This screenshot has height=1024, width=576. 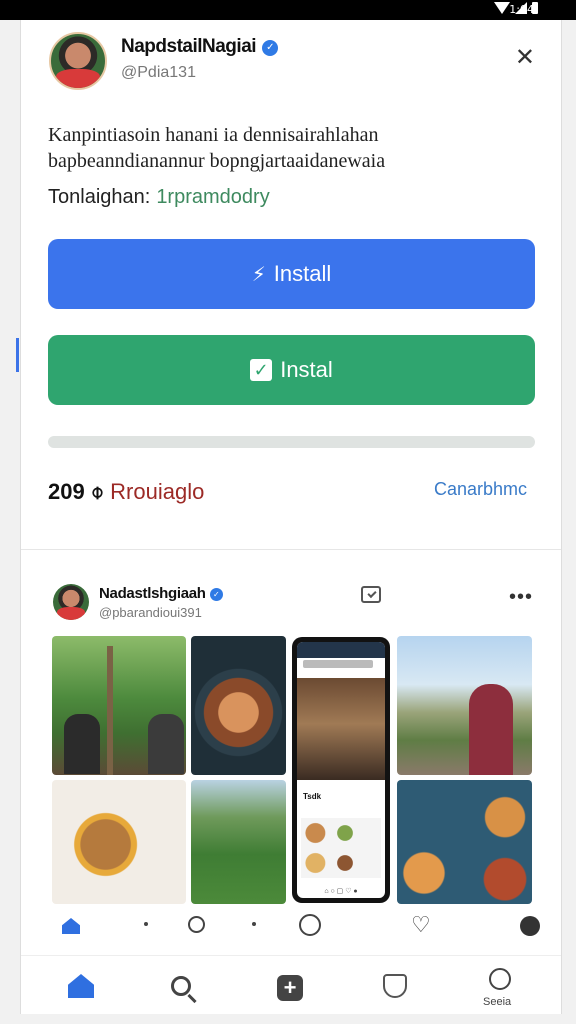 I want to click on instal-button-label: Instal, so click(x=306, y=369).